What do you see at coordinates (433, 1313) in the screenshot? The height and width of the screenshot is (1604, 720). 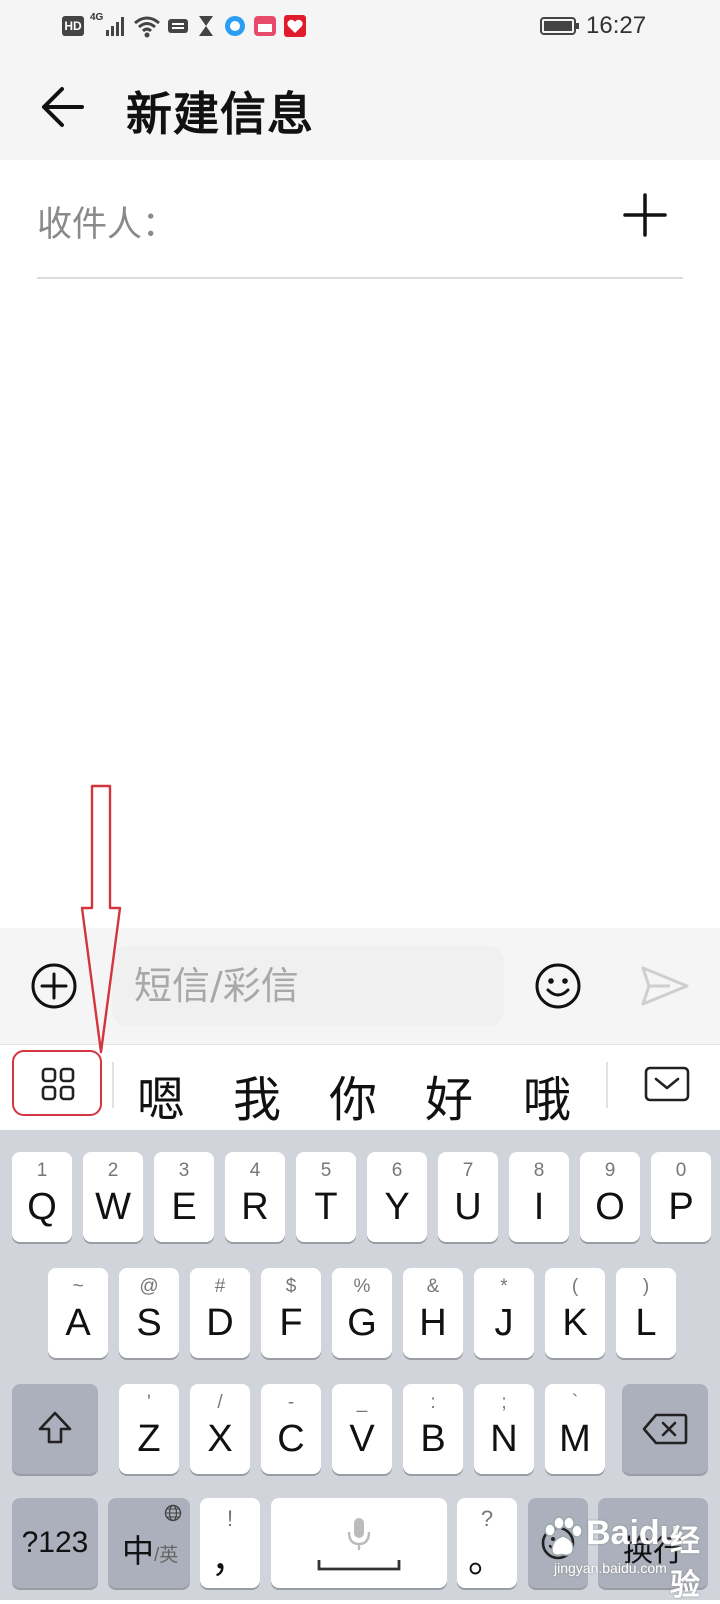 I see `key-h: & H` at bounding box center [433, 1313].